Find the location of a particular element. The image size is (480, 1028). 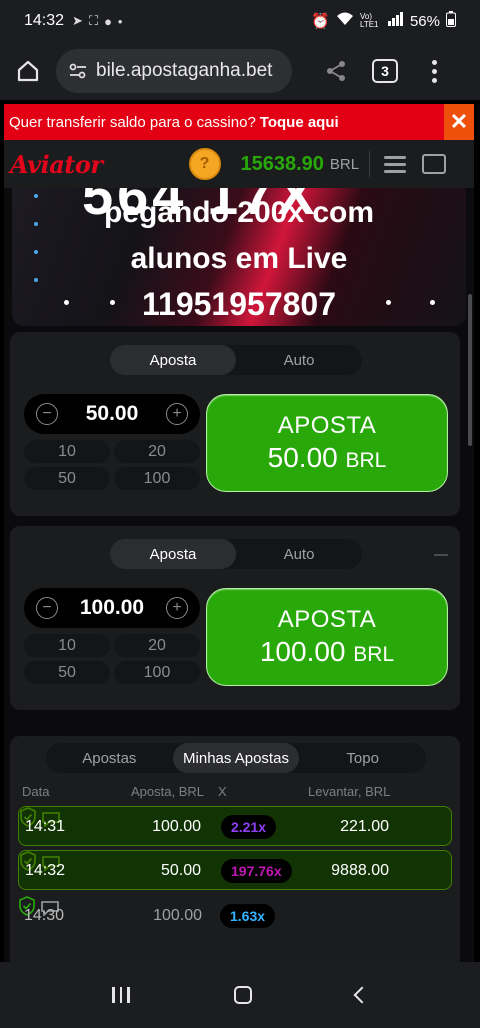

browser-home-button is located at coordinates (28, 71).